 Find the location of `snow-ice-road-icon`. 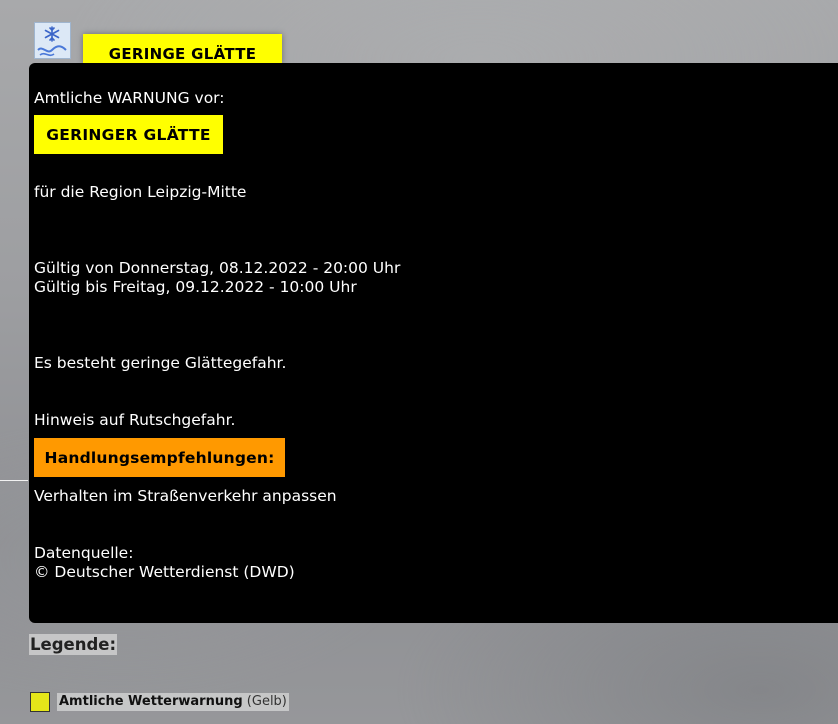

snow-ice-road-icon is located at coordinates (52, 40).